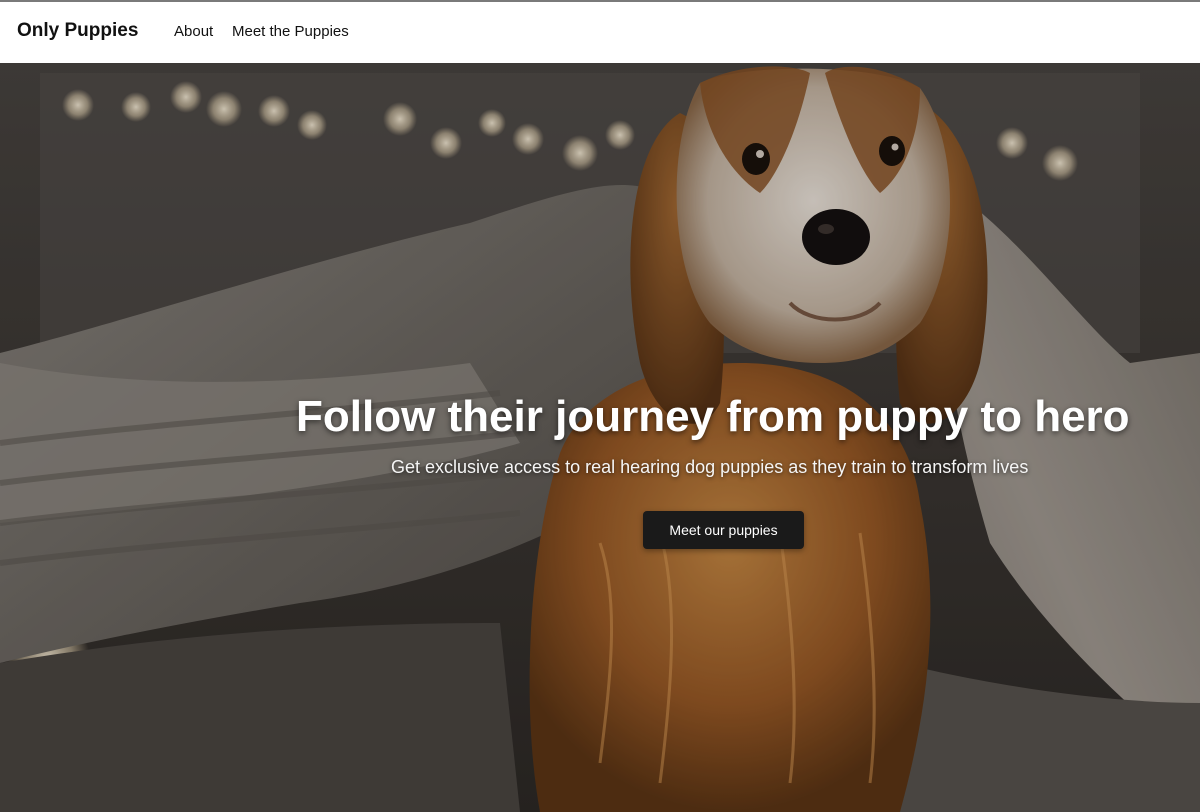  Describe the element at coordinates (723, 530) in the screenshot. I see `meet-our-puppies-button: Meet our puppies` at that location.